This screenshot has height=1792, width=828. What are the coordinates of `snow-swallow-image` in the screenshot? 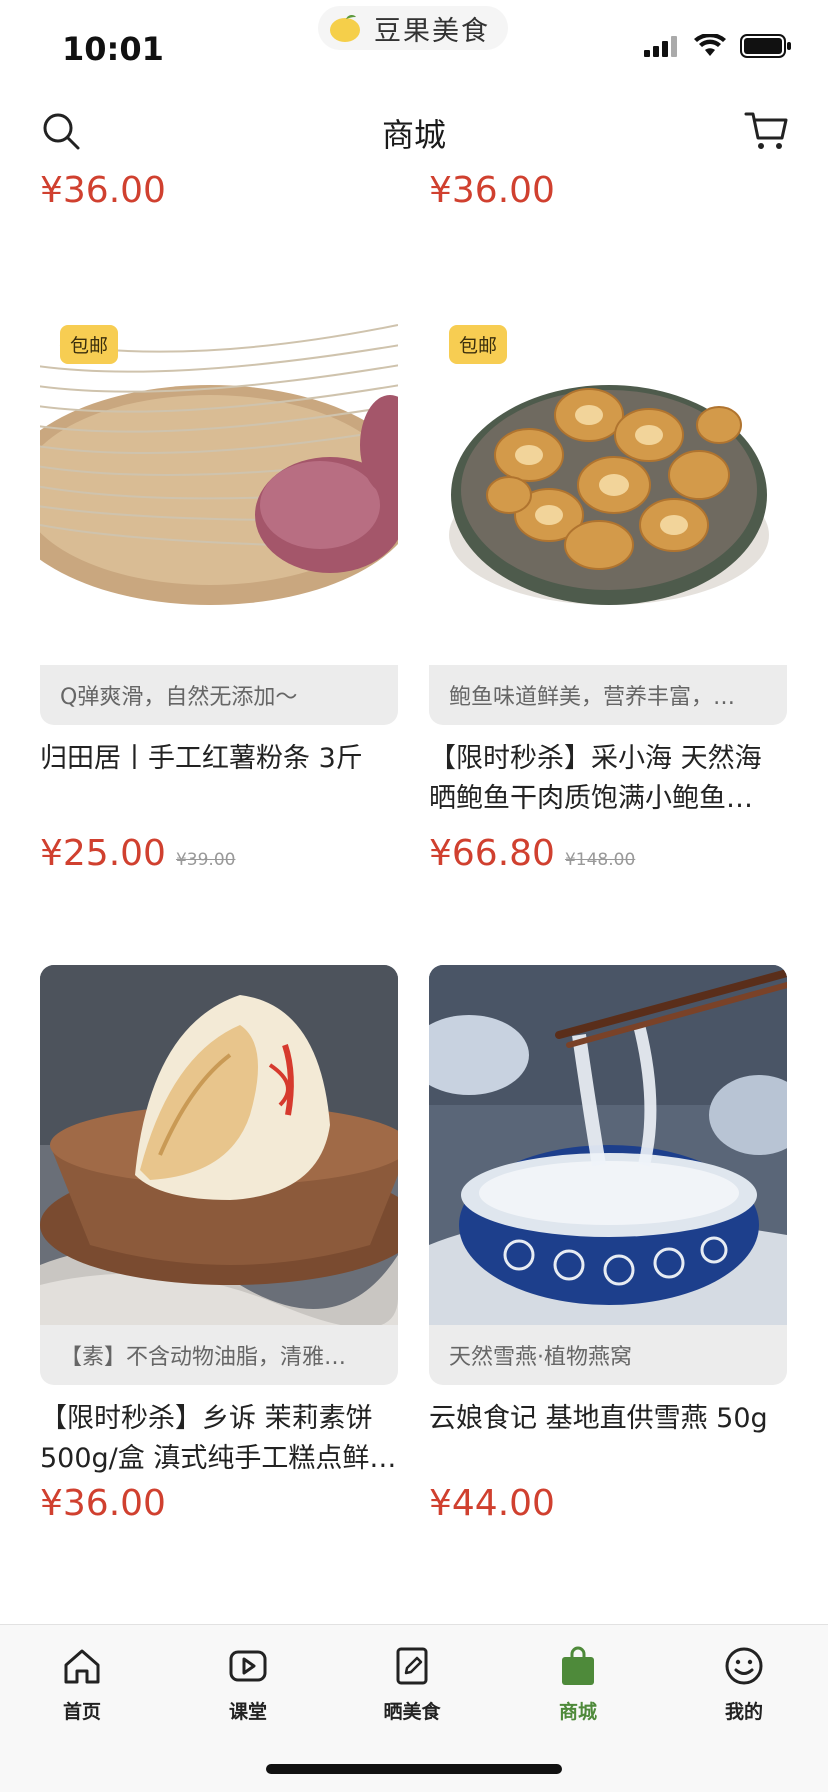 It's located at (608, 1145).